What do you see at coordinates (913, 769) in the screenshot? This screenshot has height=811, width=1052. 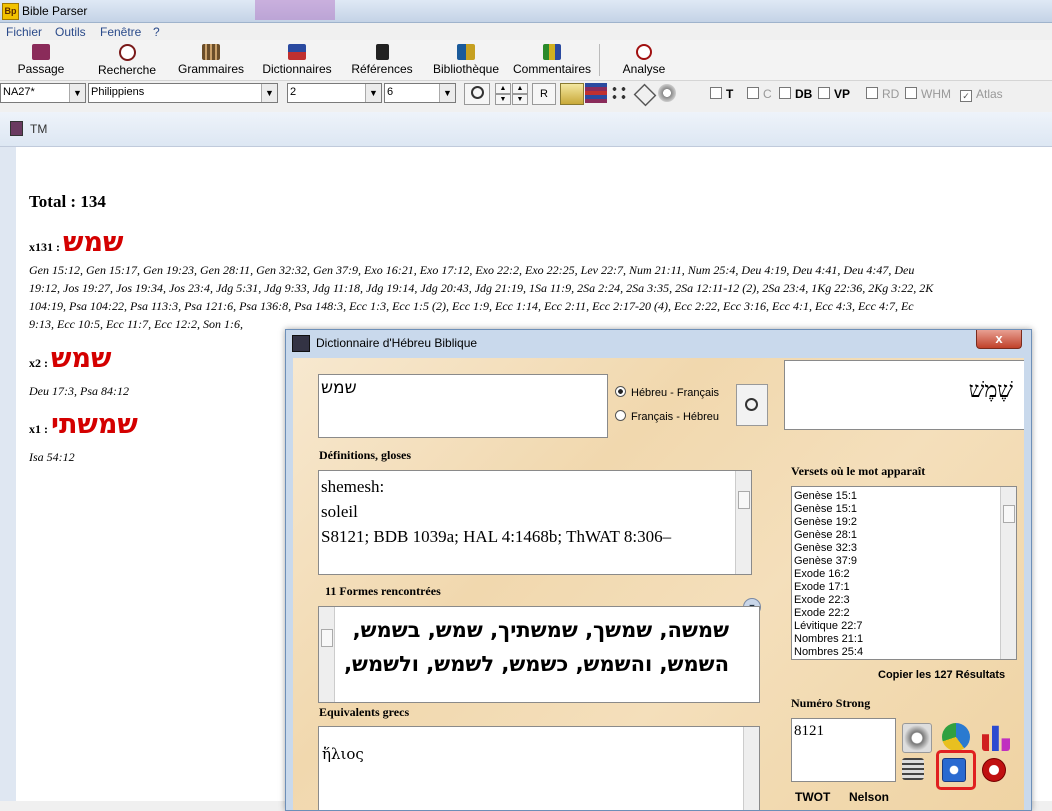 I see `calculator-icon` at bounding box center [913, 769].